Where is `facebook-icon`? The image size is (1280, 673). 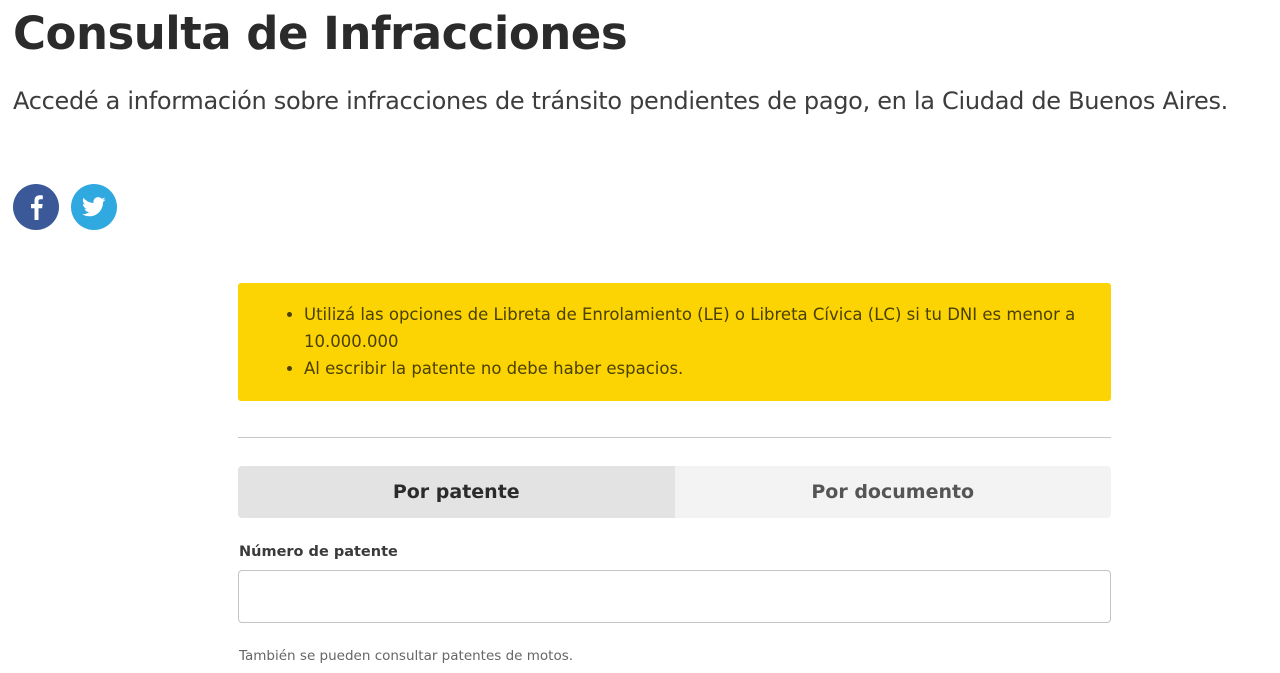
facebook-icon is located at coordinates (37, 207).